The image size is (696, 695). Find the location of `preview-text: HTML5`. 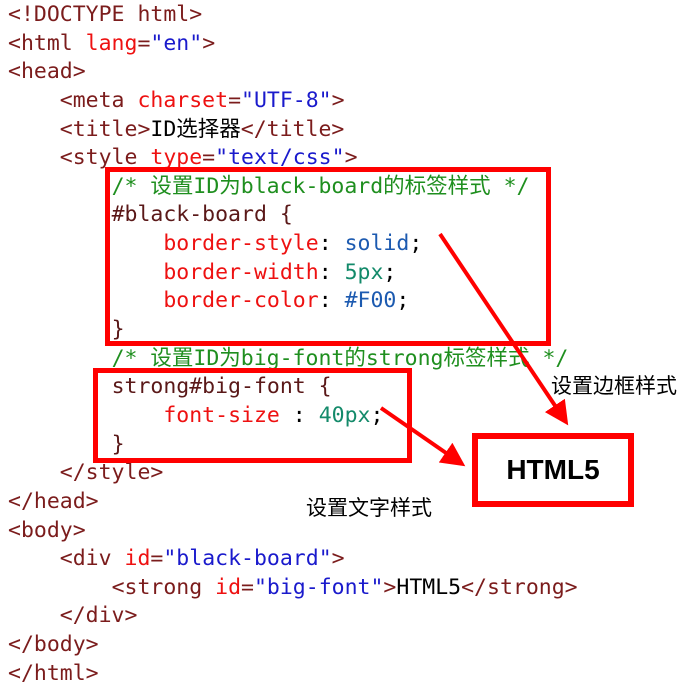

preview-text: HTML5 is located at coordinates (553, 469).